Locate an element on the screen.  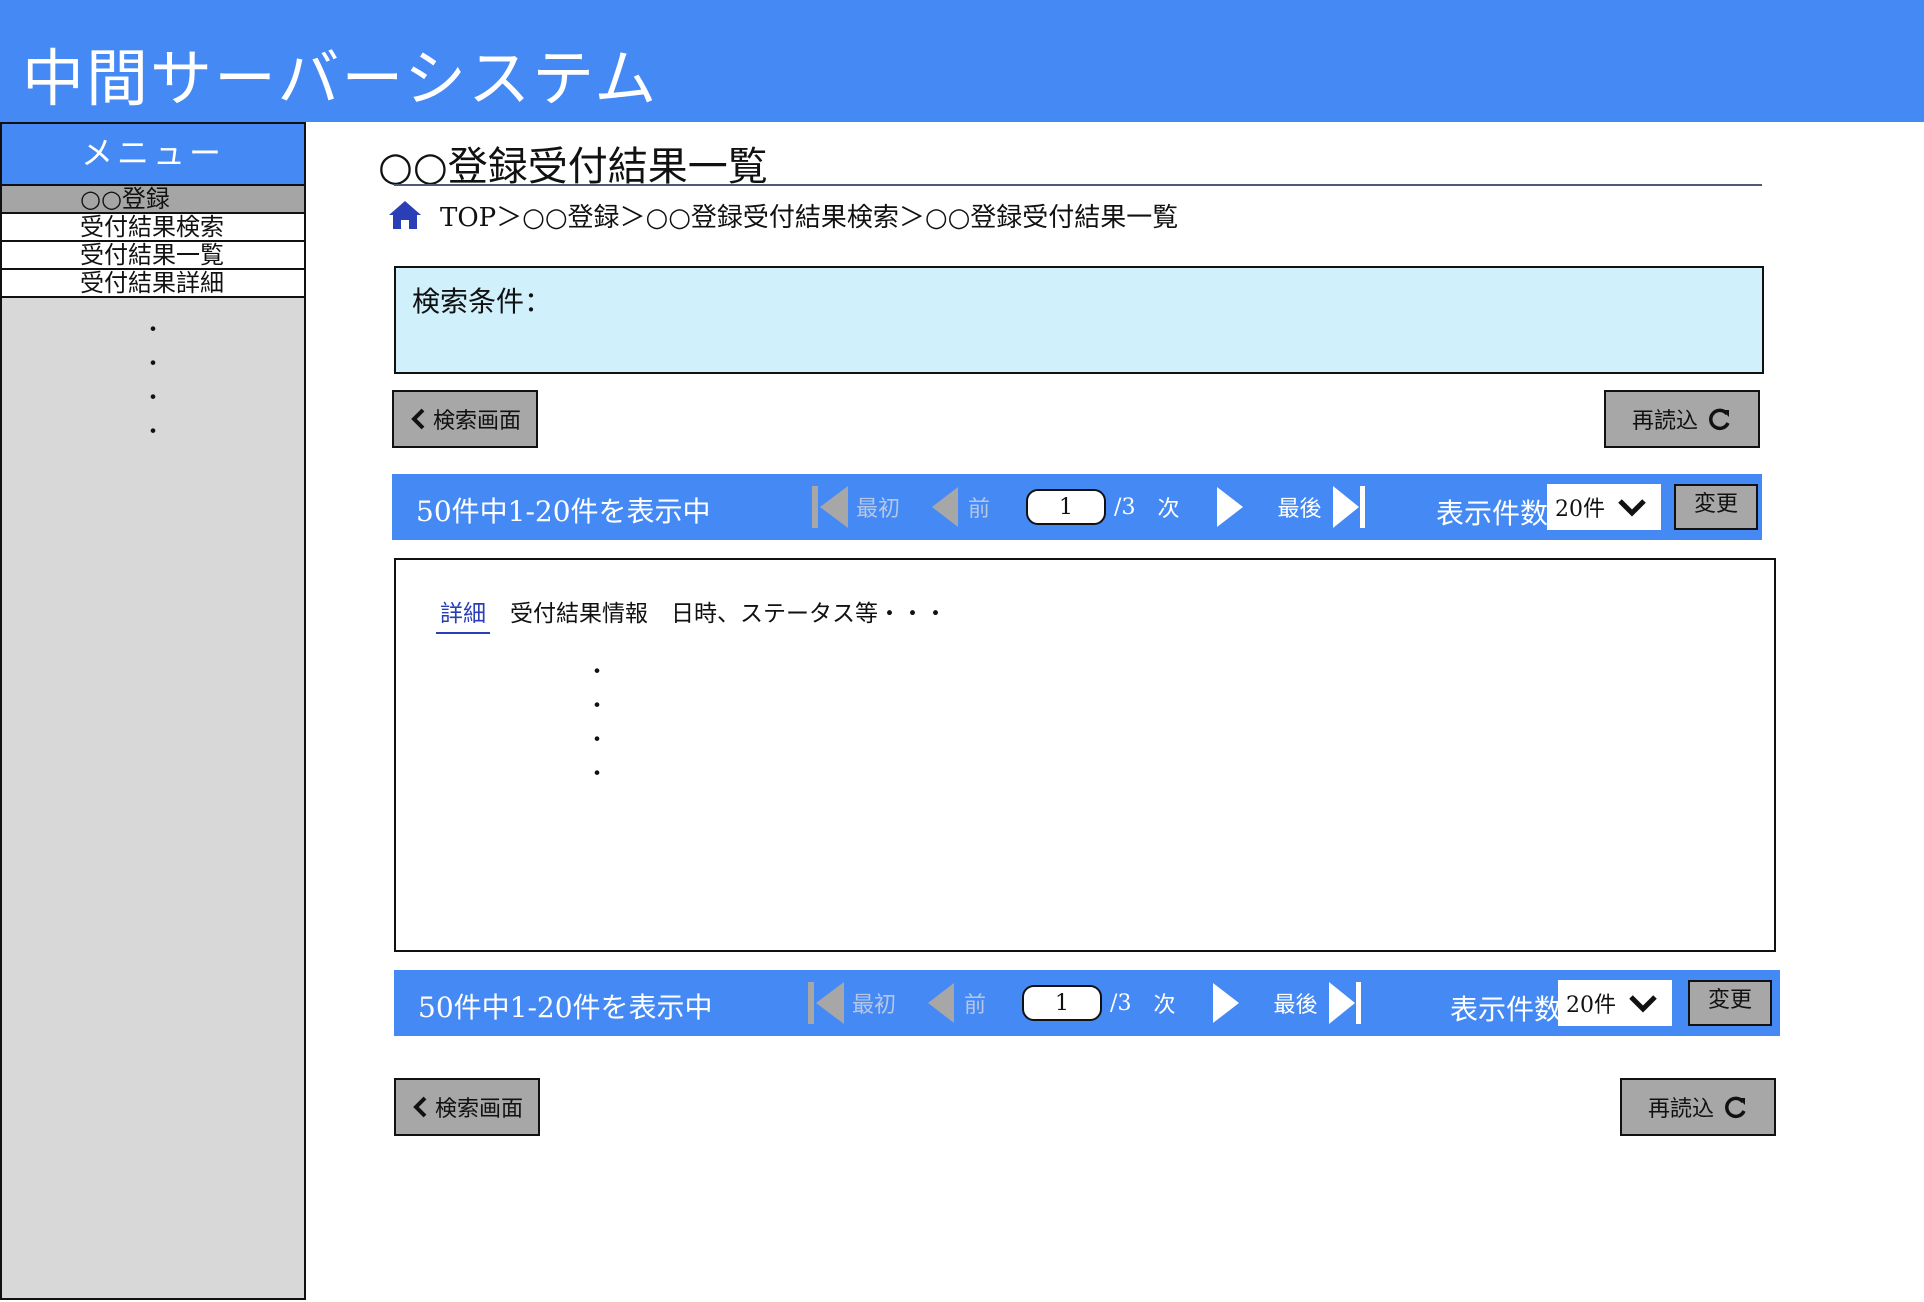
first-page-link-bottom: 最初 is located at coordinates (874, 1003).